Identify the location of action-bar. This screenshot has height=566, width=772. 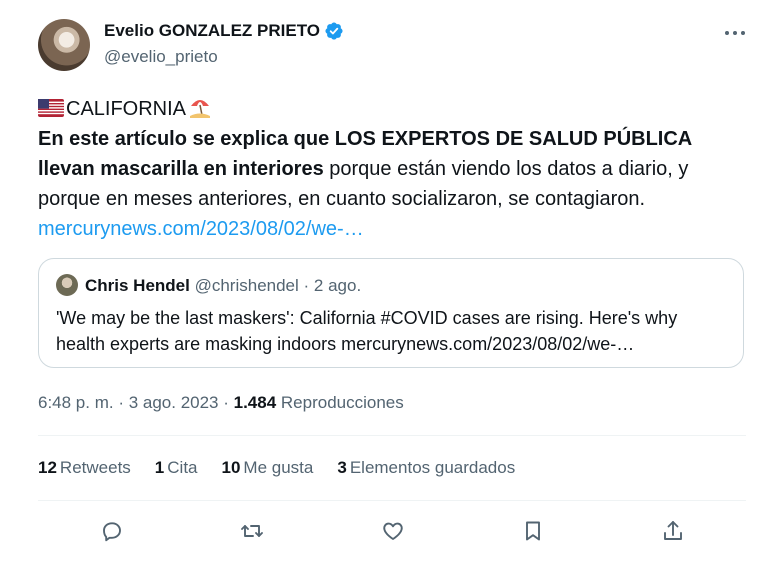
(386, 531).